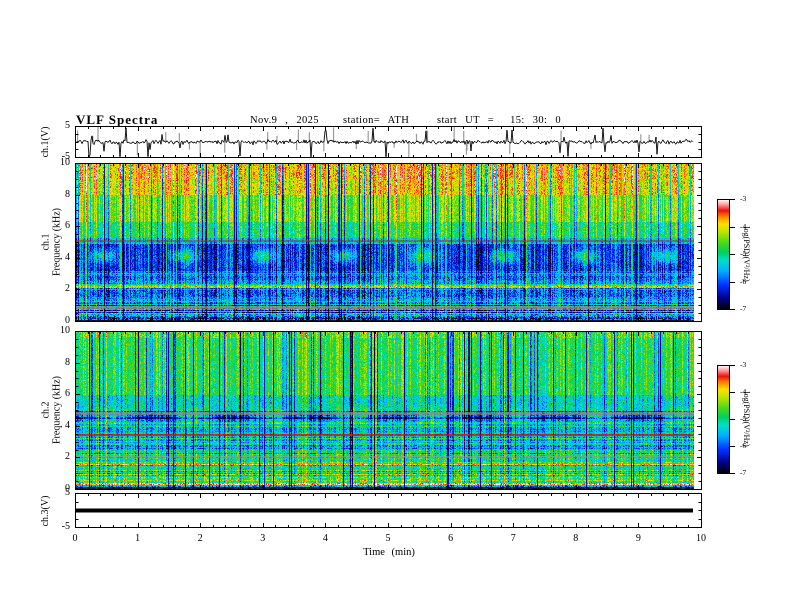 The width and height of the screenshot is (792, 612). Describe the element at coordinates (67, 457) in the screenshot. I see `freq-tick-label-ch2: 2` at that location.